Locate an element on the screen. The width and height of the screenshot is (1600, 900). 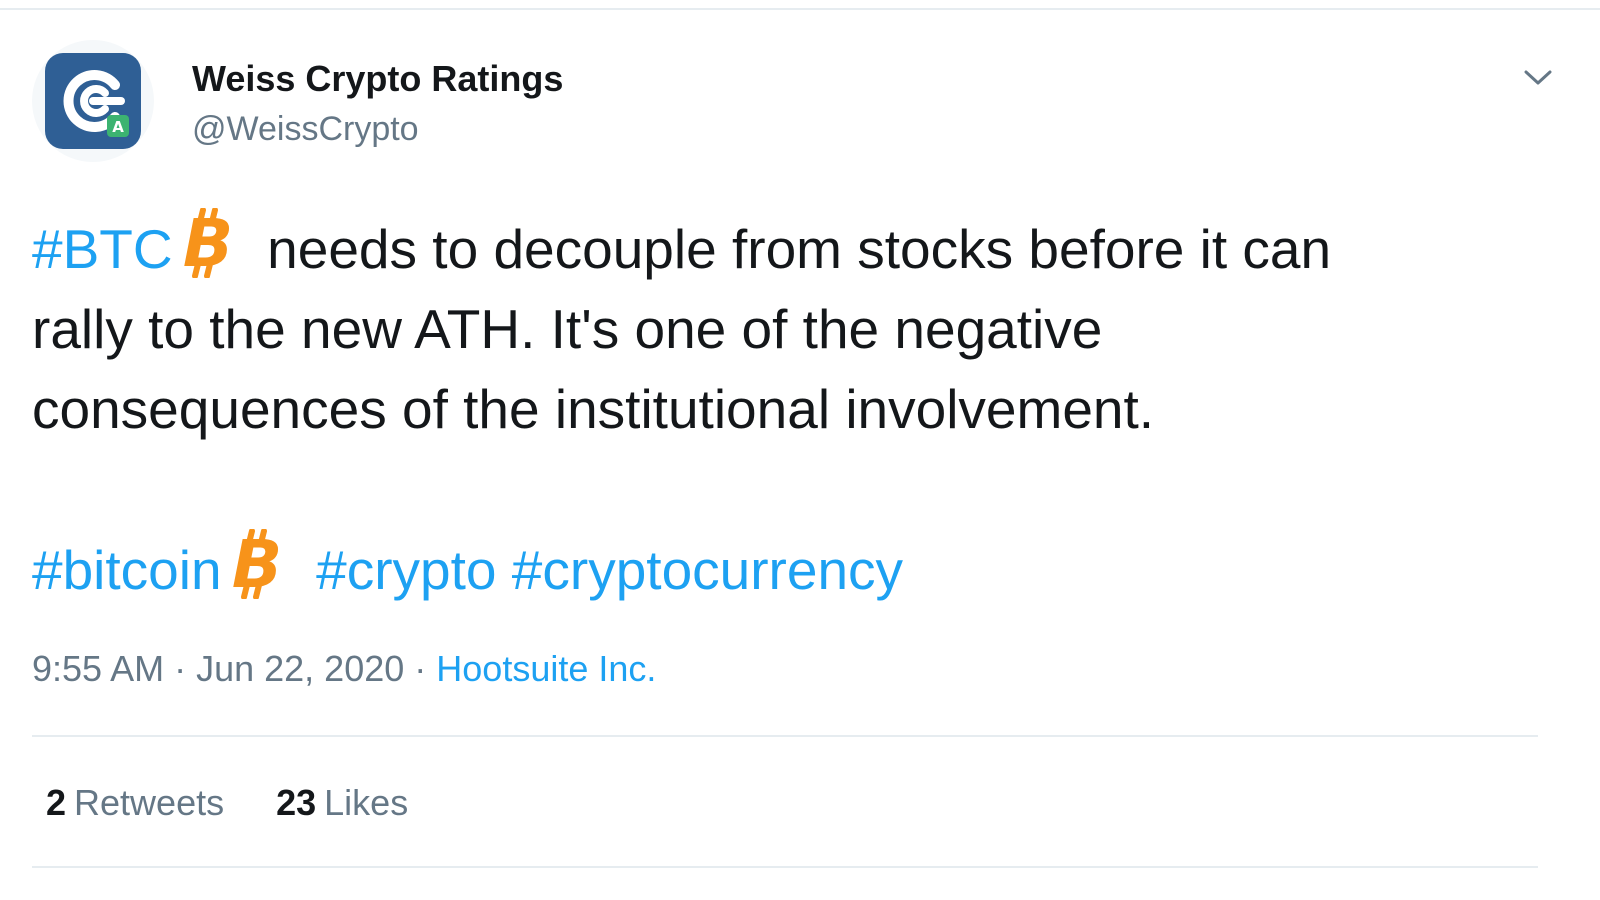
tweet-stats: 2 Retweets 23 Likes is located at coordinates (253, 803).